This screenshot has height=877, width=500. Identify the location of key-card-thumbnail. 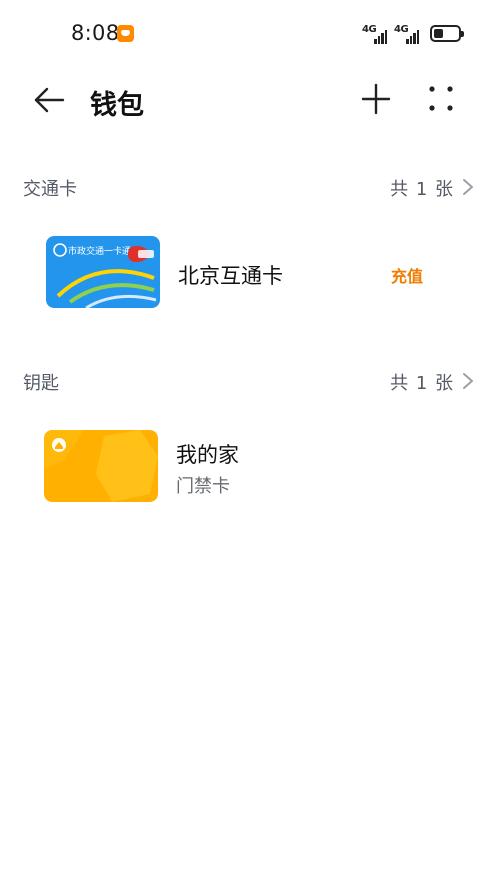
(101, 466).